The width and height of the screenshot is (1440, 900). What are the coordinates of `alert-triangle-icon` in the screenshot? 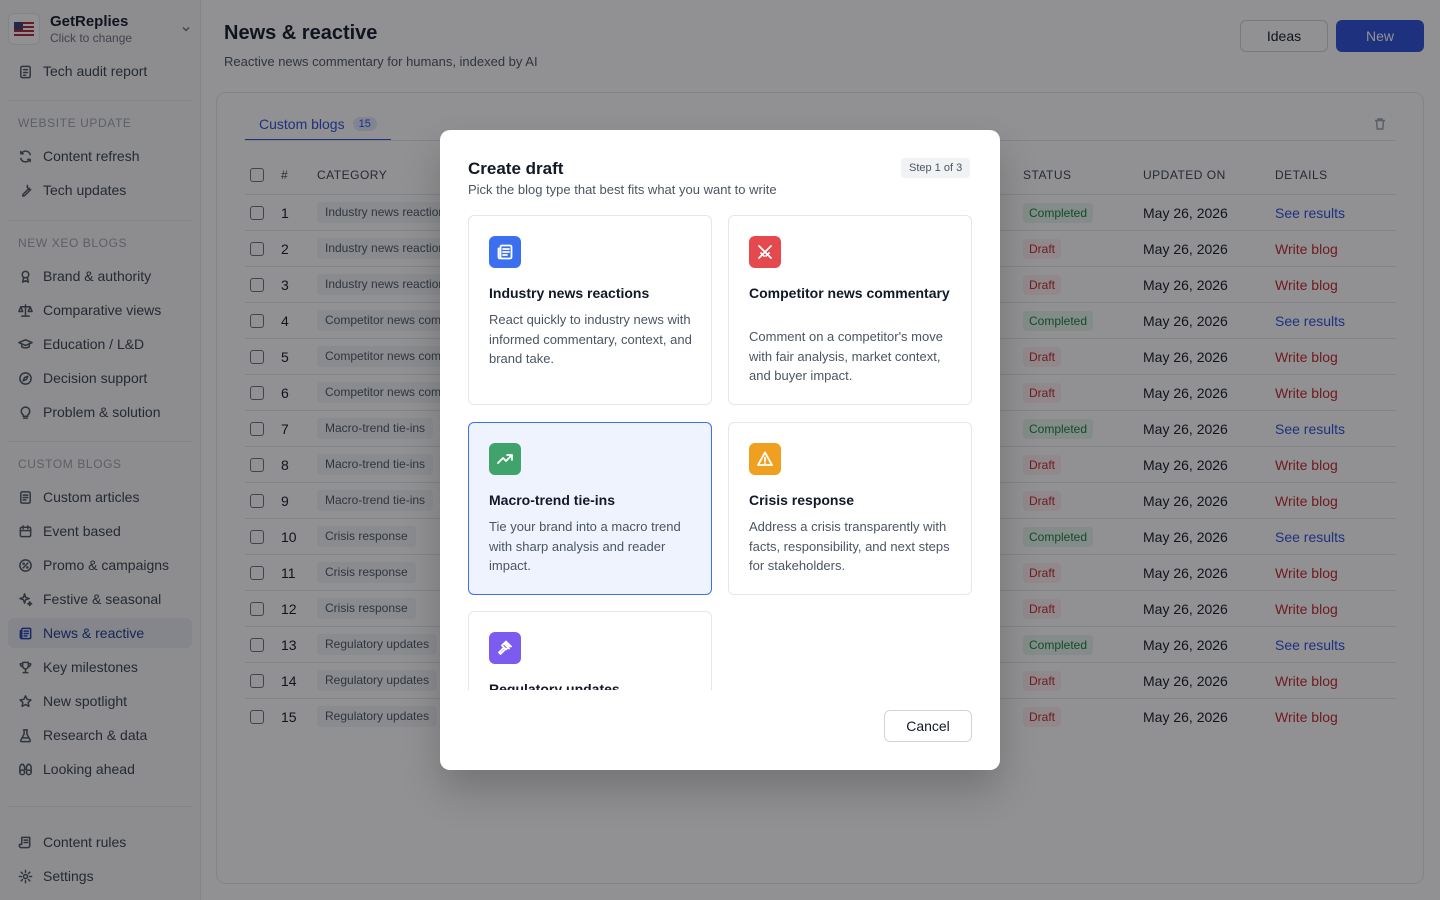 It's located at (765, 458).